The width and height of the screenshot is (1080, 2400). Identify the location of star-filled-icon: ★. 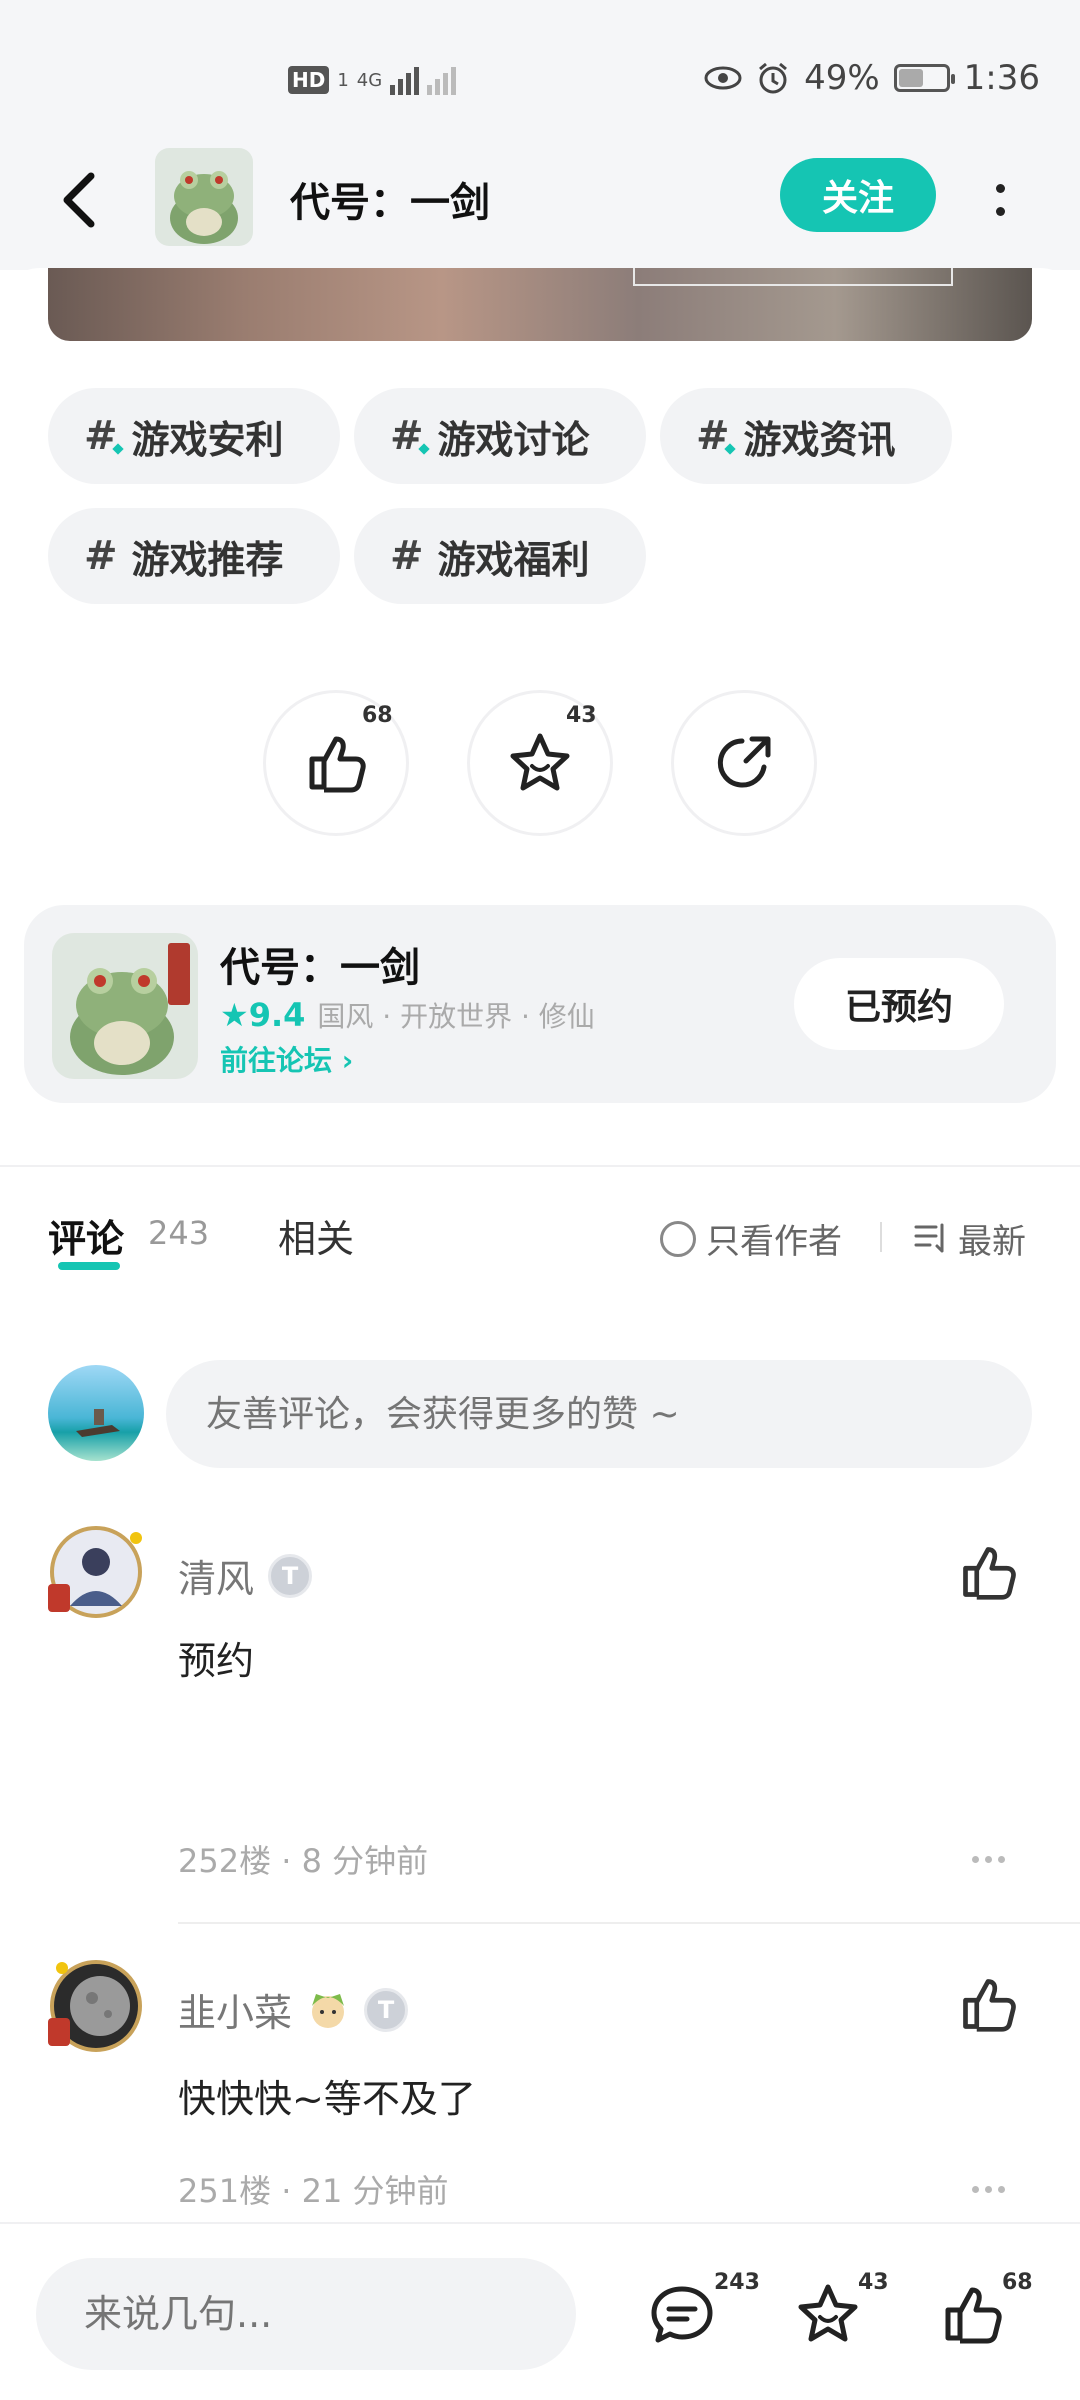
(234, 1015).